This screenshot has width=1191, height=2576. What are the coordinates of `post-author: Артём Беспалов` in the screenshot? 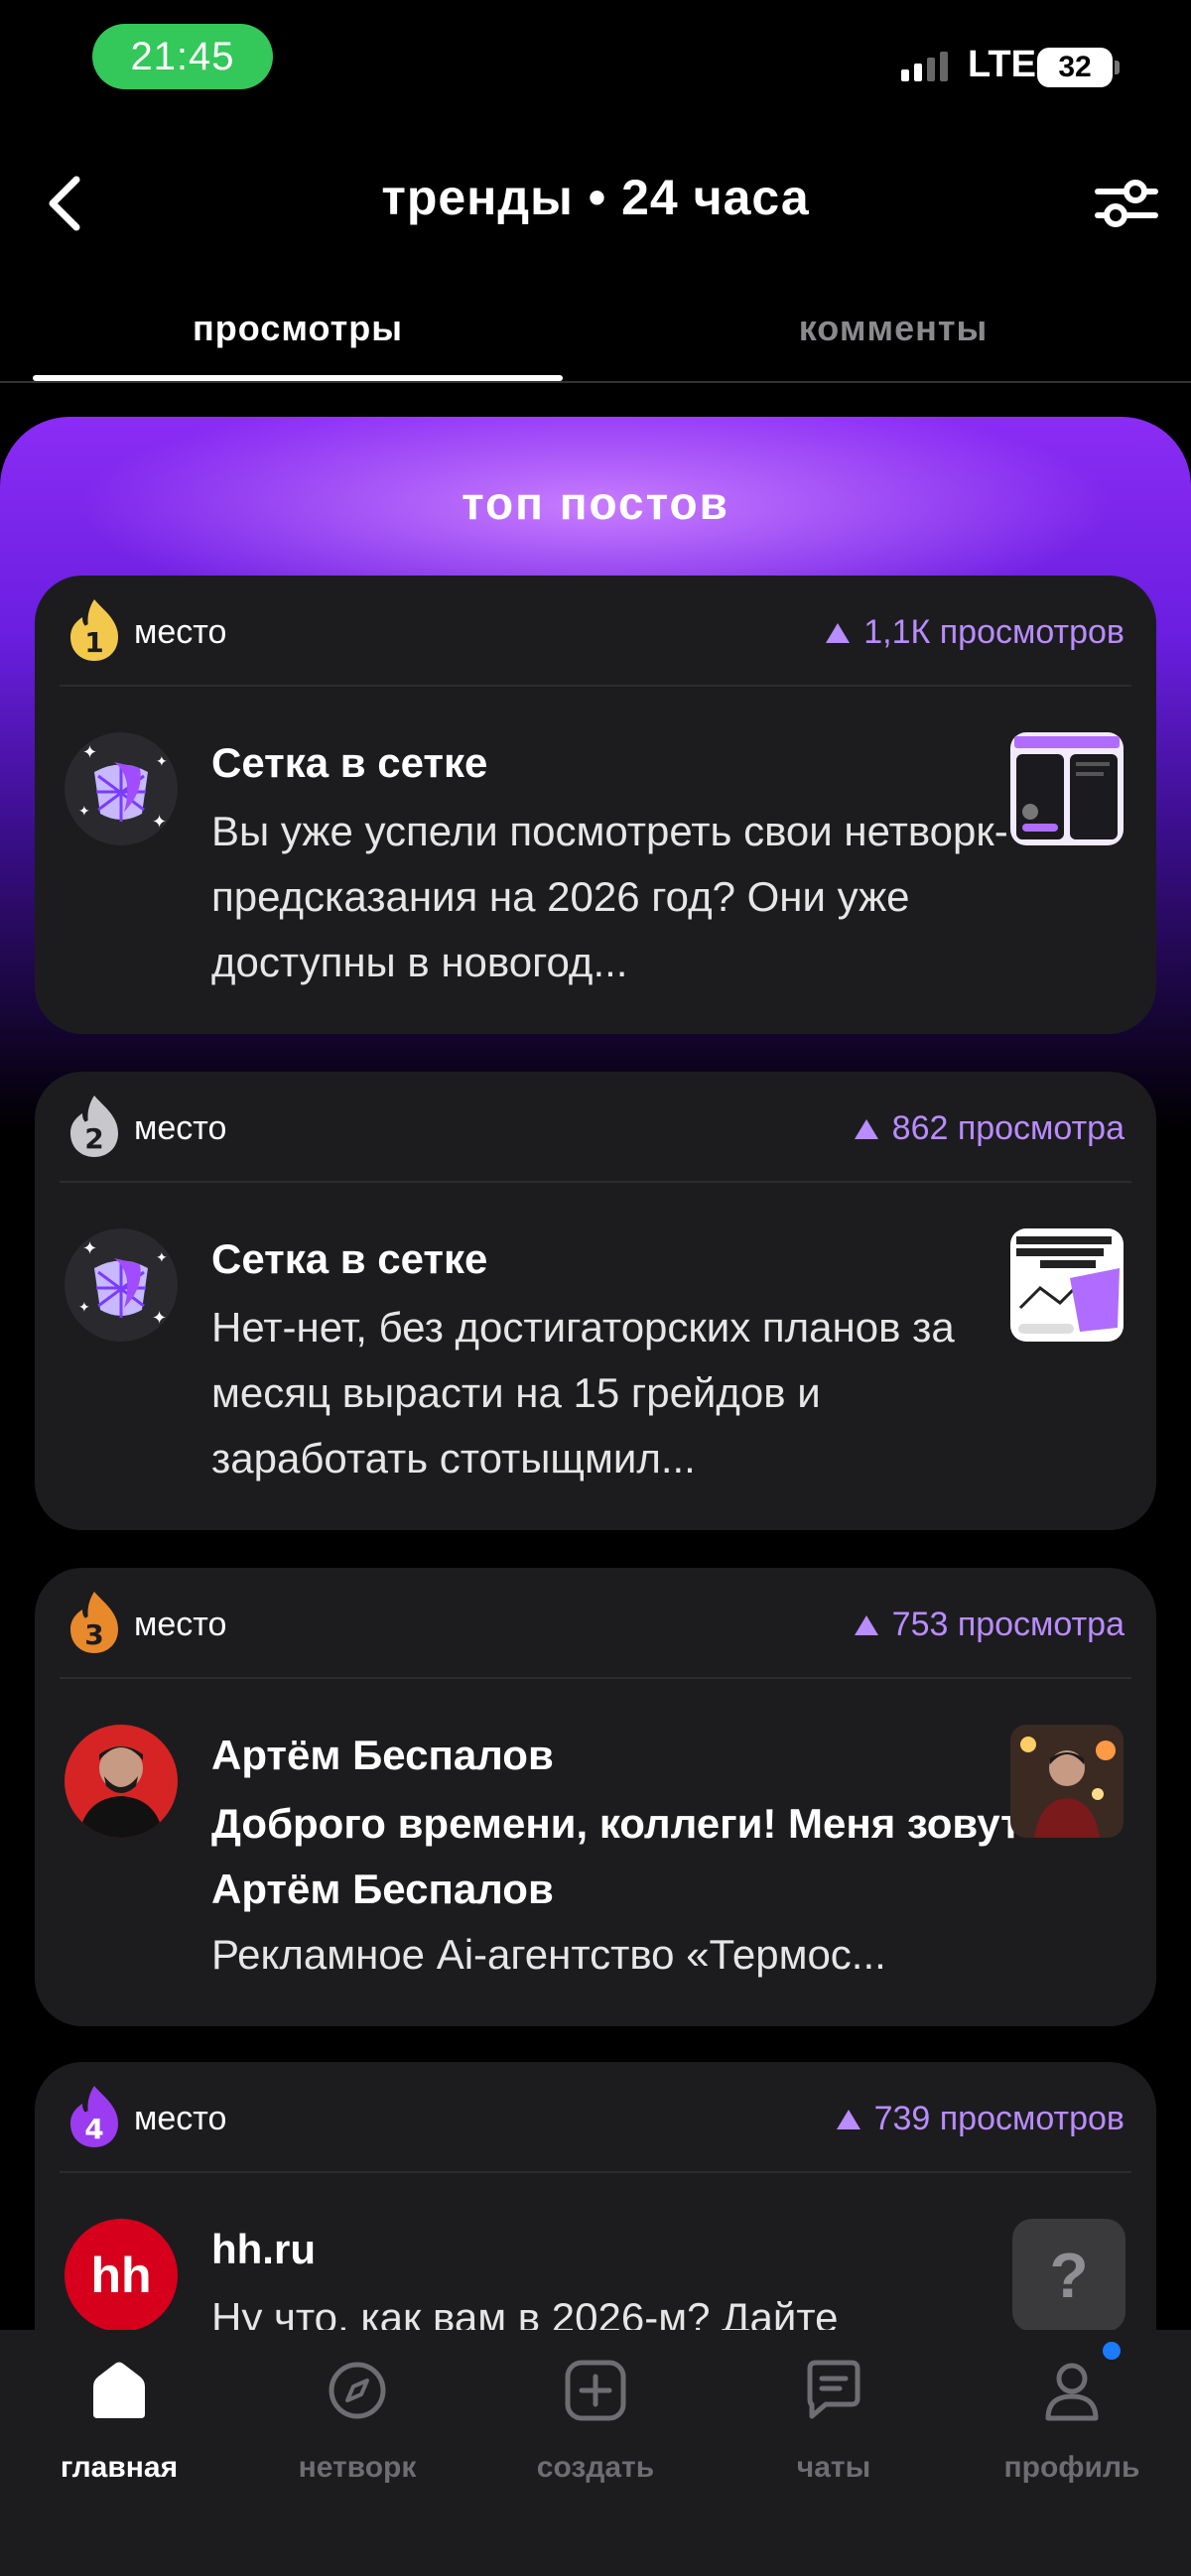 It's located at (382, 1755).